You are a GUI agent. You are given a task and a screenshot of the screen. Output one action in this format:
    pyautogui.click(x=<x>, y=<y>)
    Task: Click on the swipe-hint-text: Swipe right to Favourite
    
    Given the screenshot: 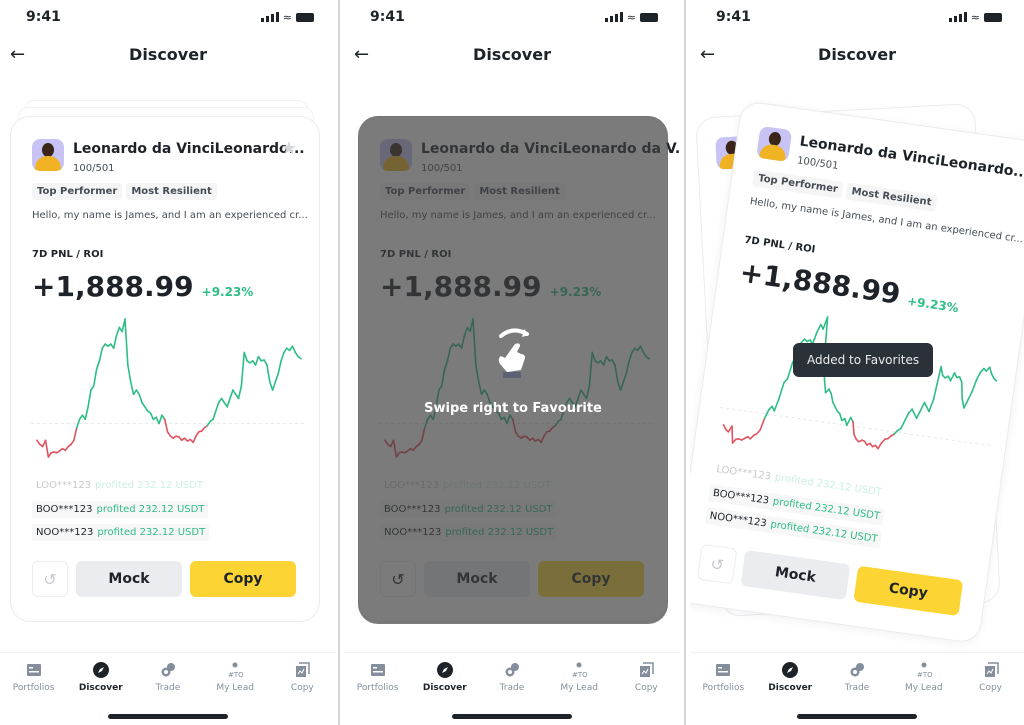 What is the action you would take?
    pyautogui.click(x=513, y=408)
    